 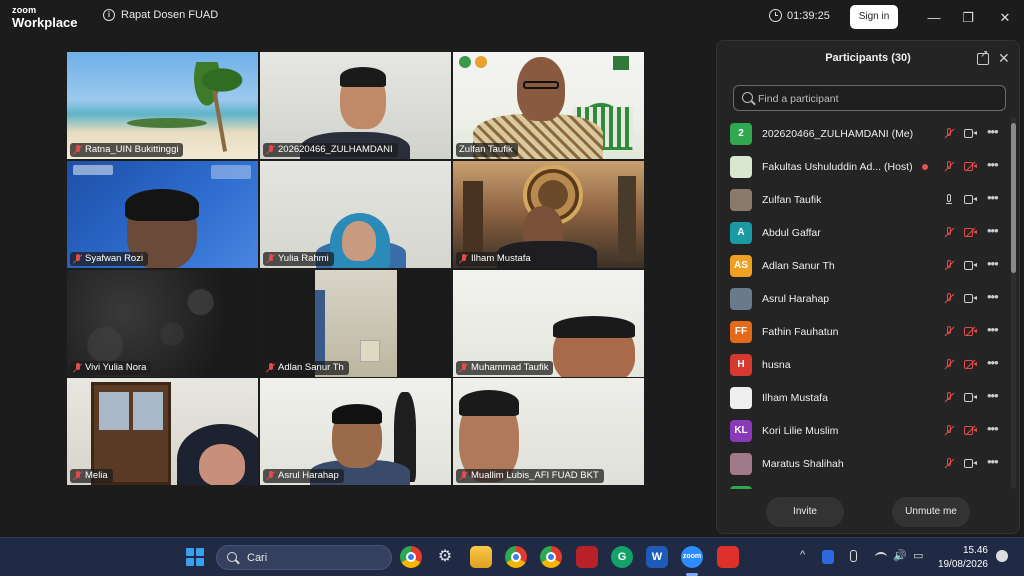 What do you see at coordinates (865, 199) in the screenshot?
I see `participant-row: Zulfan Taufik •••` at bounding box center [865, 199].